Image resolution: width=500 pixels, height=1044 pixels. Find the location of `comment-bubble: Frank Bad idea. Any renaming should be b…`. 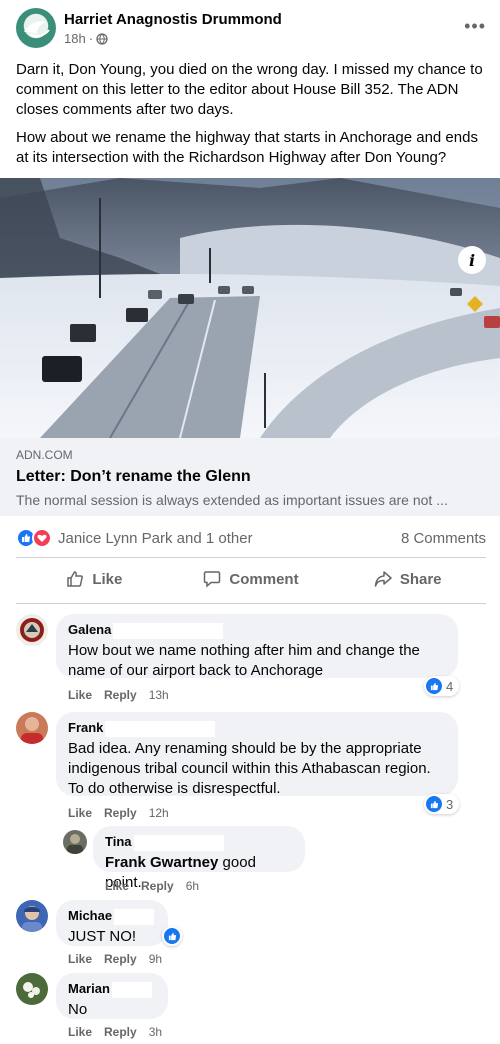

comment-bubble: Frank Bad idea. Any renaming should be b… is located at coordinates (257, 754).